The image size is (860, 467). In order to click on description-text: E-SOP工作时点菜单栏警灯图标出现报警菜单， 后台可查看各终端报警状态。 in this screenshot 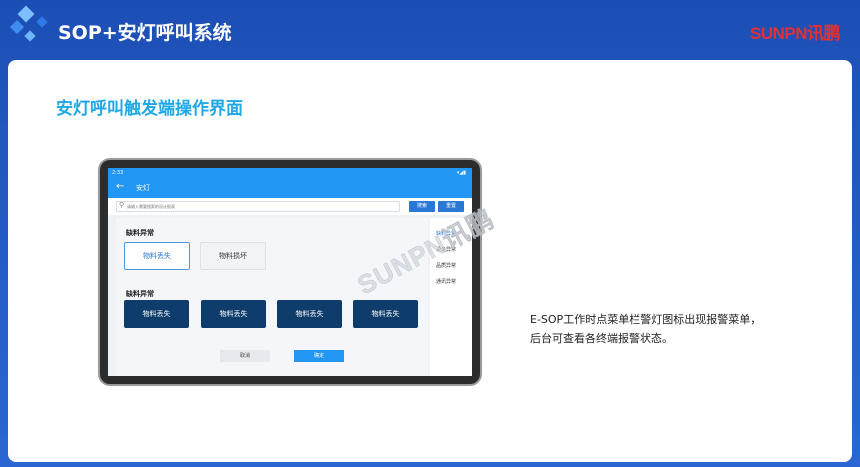, I will do `click(660, 329)`.